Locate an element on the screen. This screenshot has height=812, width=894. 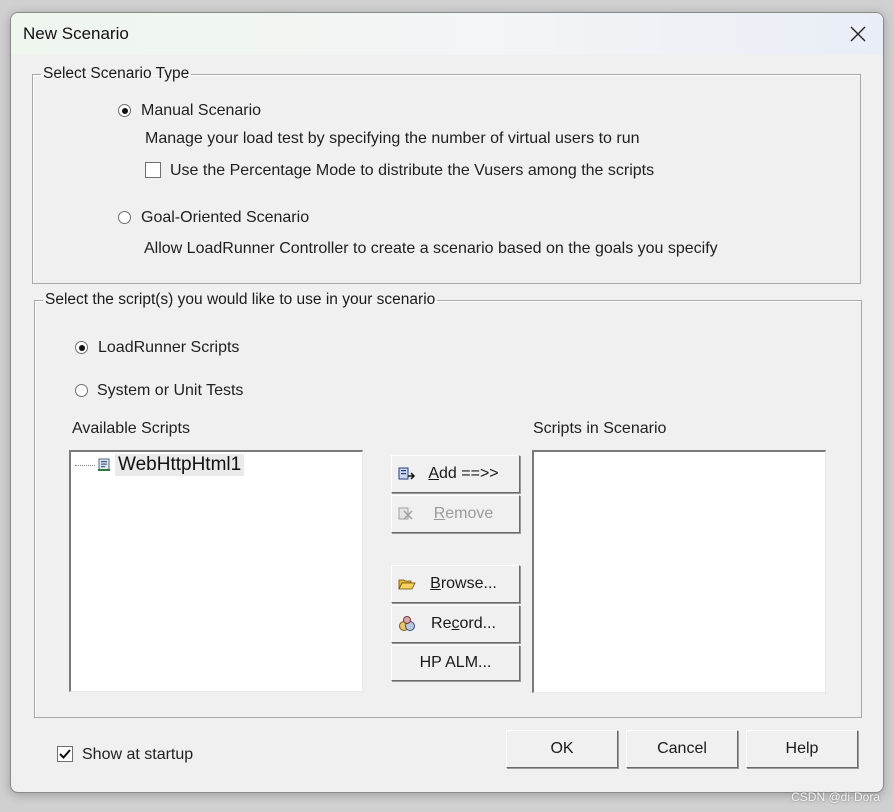
available-scripts-label: Available Scripts is located at coordinates (131, 428).